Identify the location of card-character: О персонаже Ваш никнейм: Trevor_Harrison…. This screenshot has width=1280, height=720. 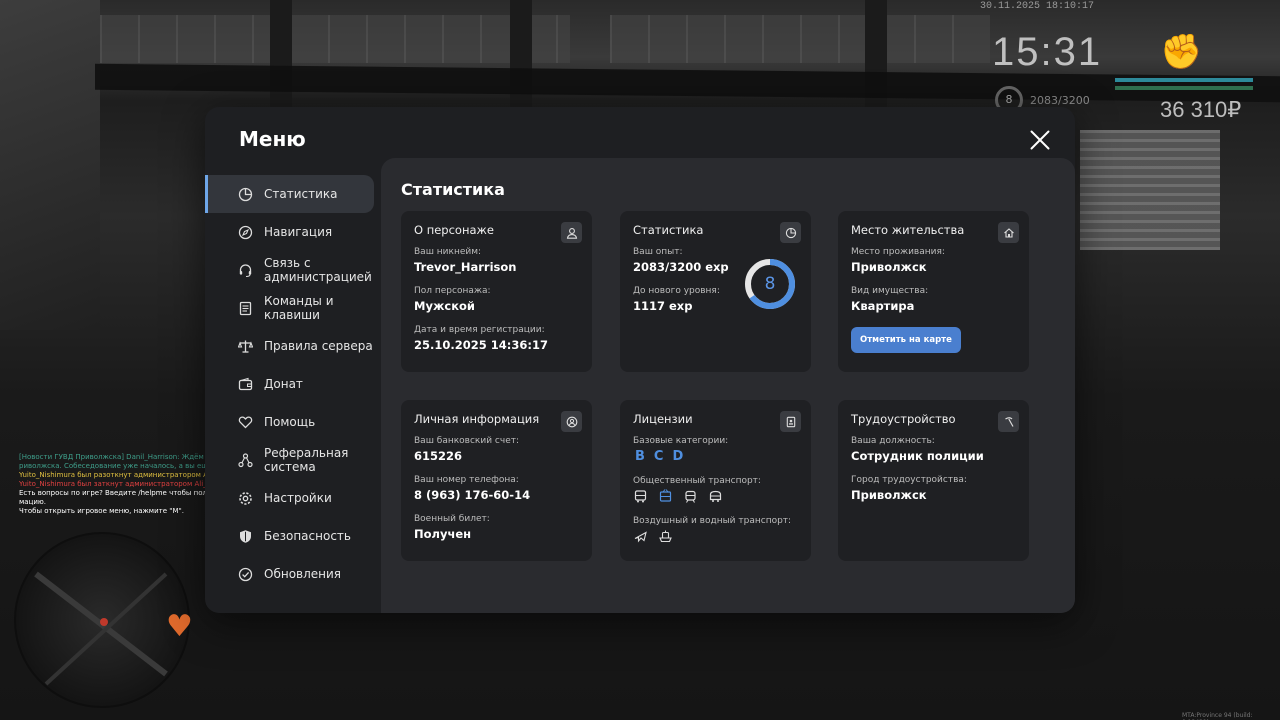
(496, 291).